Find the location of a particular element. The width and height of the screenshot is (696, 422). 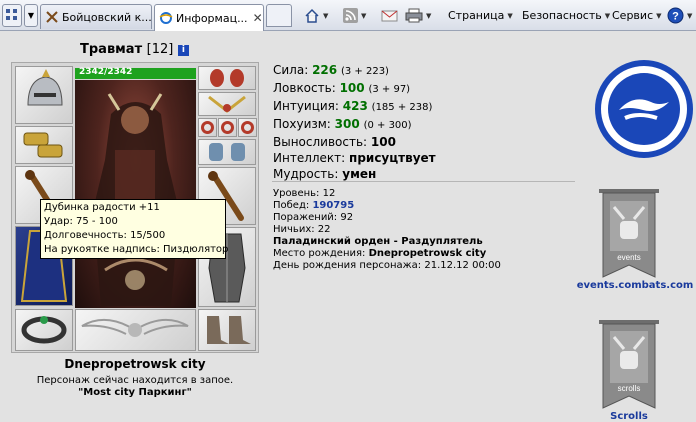

info-label: Уровень: is located at coordinates (296, 193).